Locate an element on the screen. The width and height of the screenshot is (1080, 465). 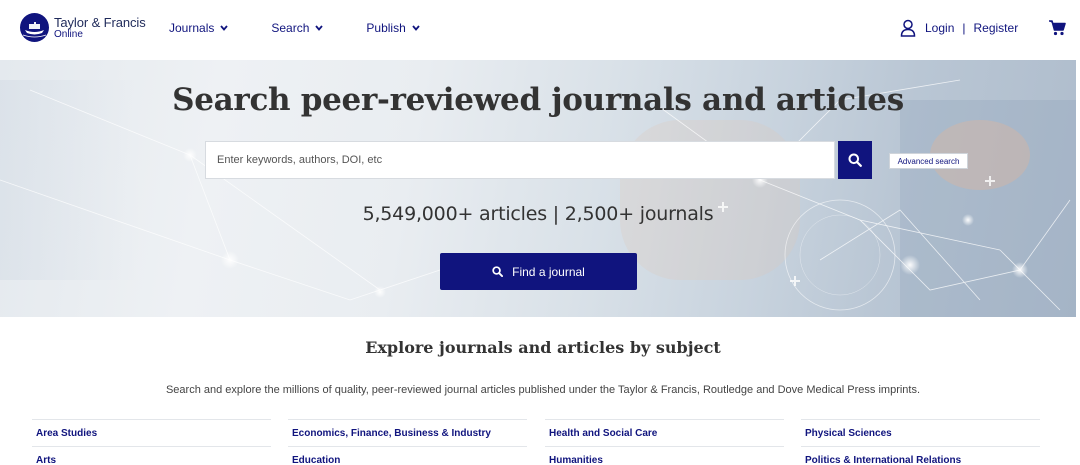
taylor-francis-logo-icon is located at coordinates (34, 27).